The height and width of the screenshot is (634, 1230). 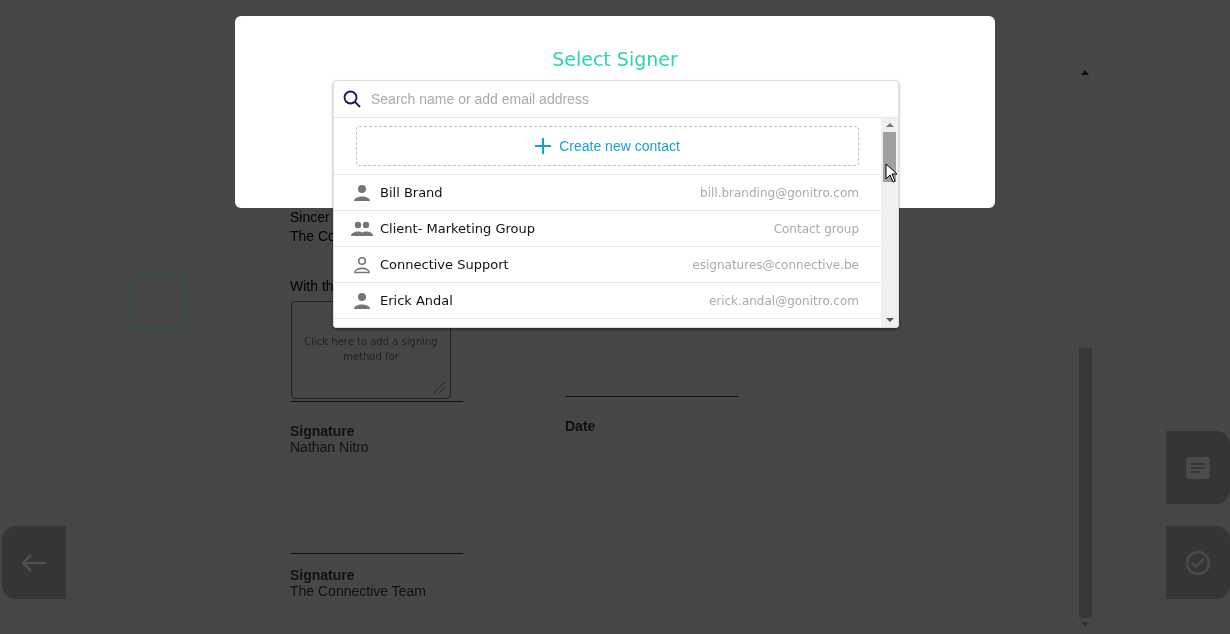 What do you see at coordinates (362, 228) in the screenshot?
I see `people-icon` at bounding box center [362, 228].